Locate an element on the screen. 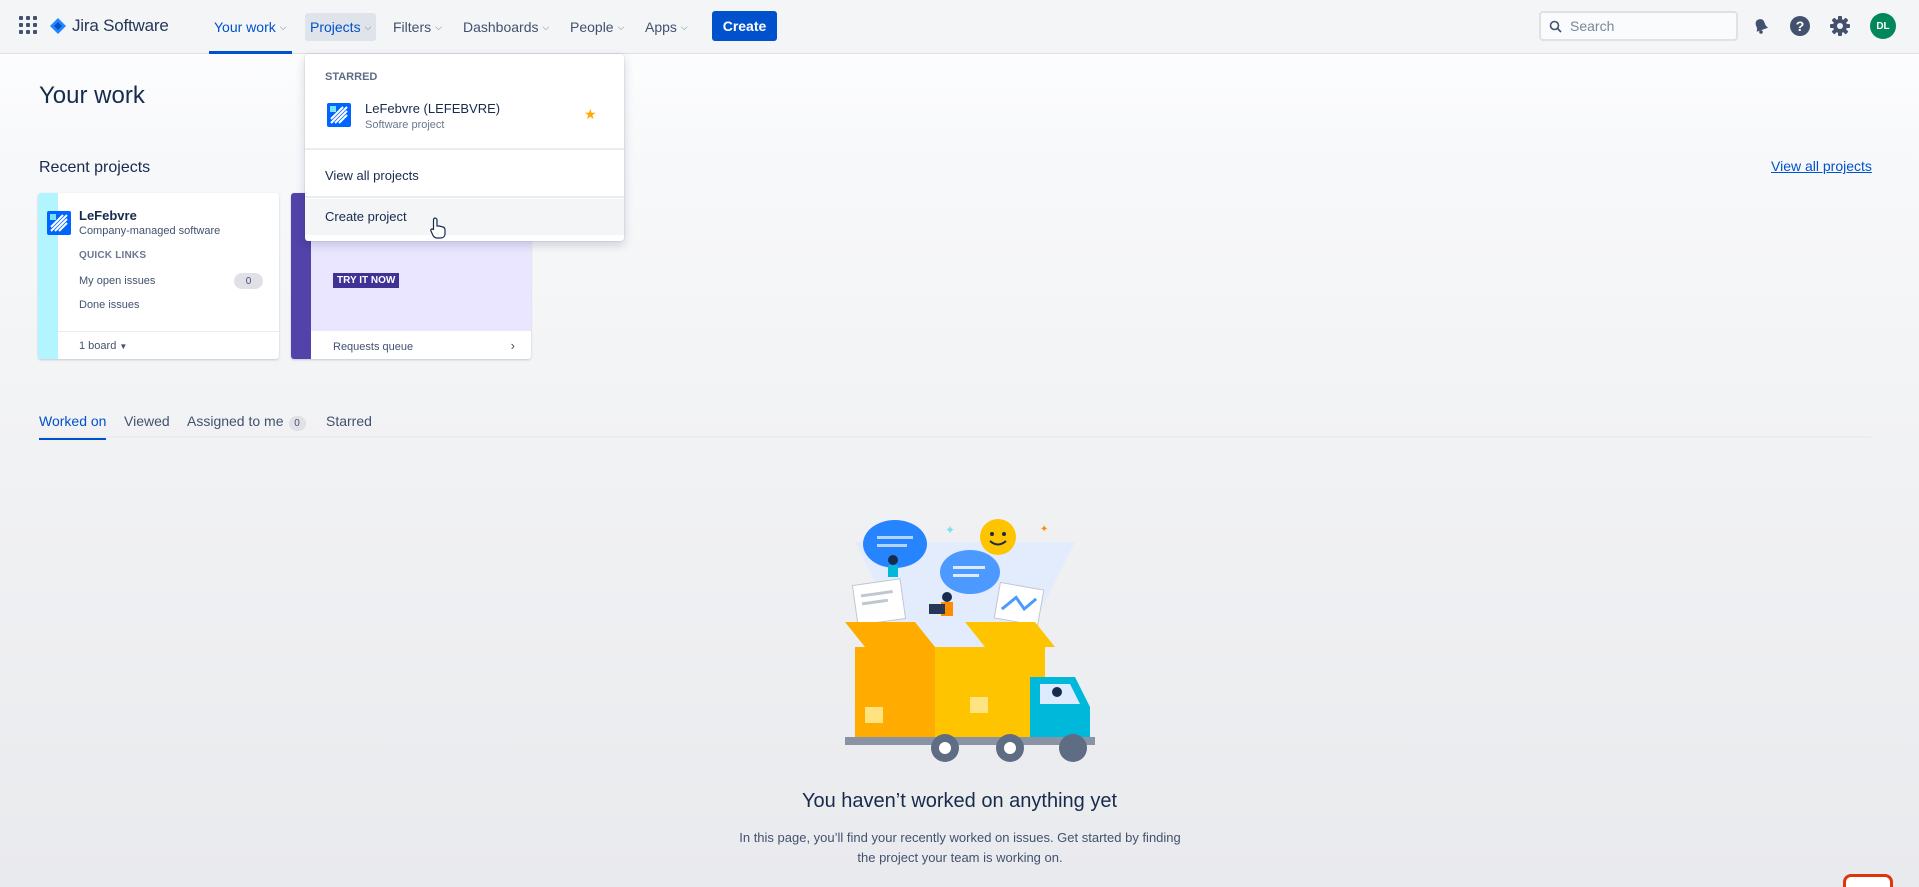 This screenshot has height=887, width=1919. nav-dashboards-label: Dashboards is located at coordinates (501, 27).